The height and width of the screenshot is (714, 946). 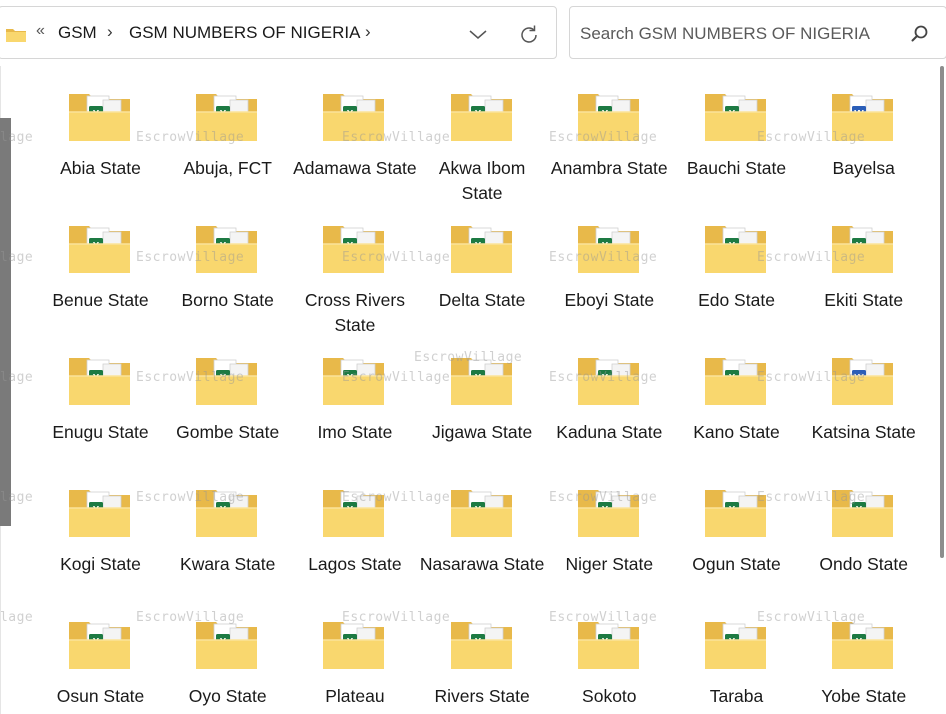 I want to click on folder-word-icon: W, so click(x=863, y=117).